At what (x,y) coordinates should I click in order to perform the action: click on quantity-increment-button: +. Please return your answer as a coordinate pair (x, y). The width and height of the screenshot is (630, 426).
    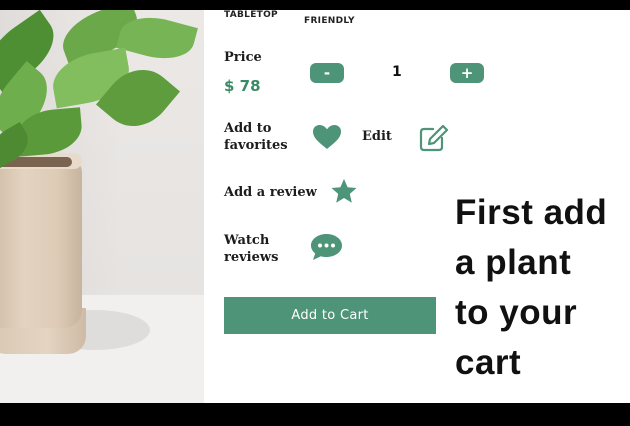
    Looking at the image, I should click on (467, 73).